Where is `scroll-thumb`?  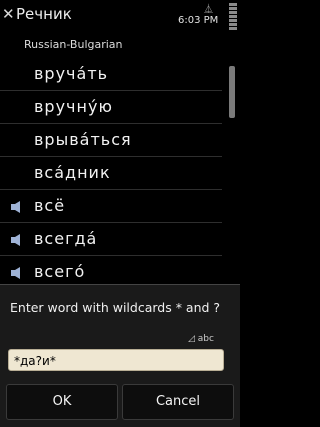
scroll-thumb is located at coordinates (232, 92).